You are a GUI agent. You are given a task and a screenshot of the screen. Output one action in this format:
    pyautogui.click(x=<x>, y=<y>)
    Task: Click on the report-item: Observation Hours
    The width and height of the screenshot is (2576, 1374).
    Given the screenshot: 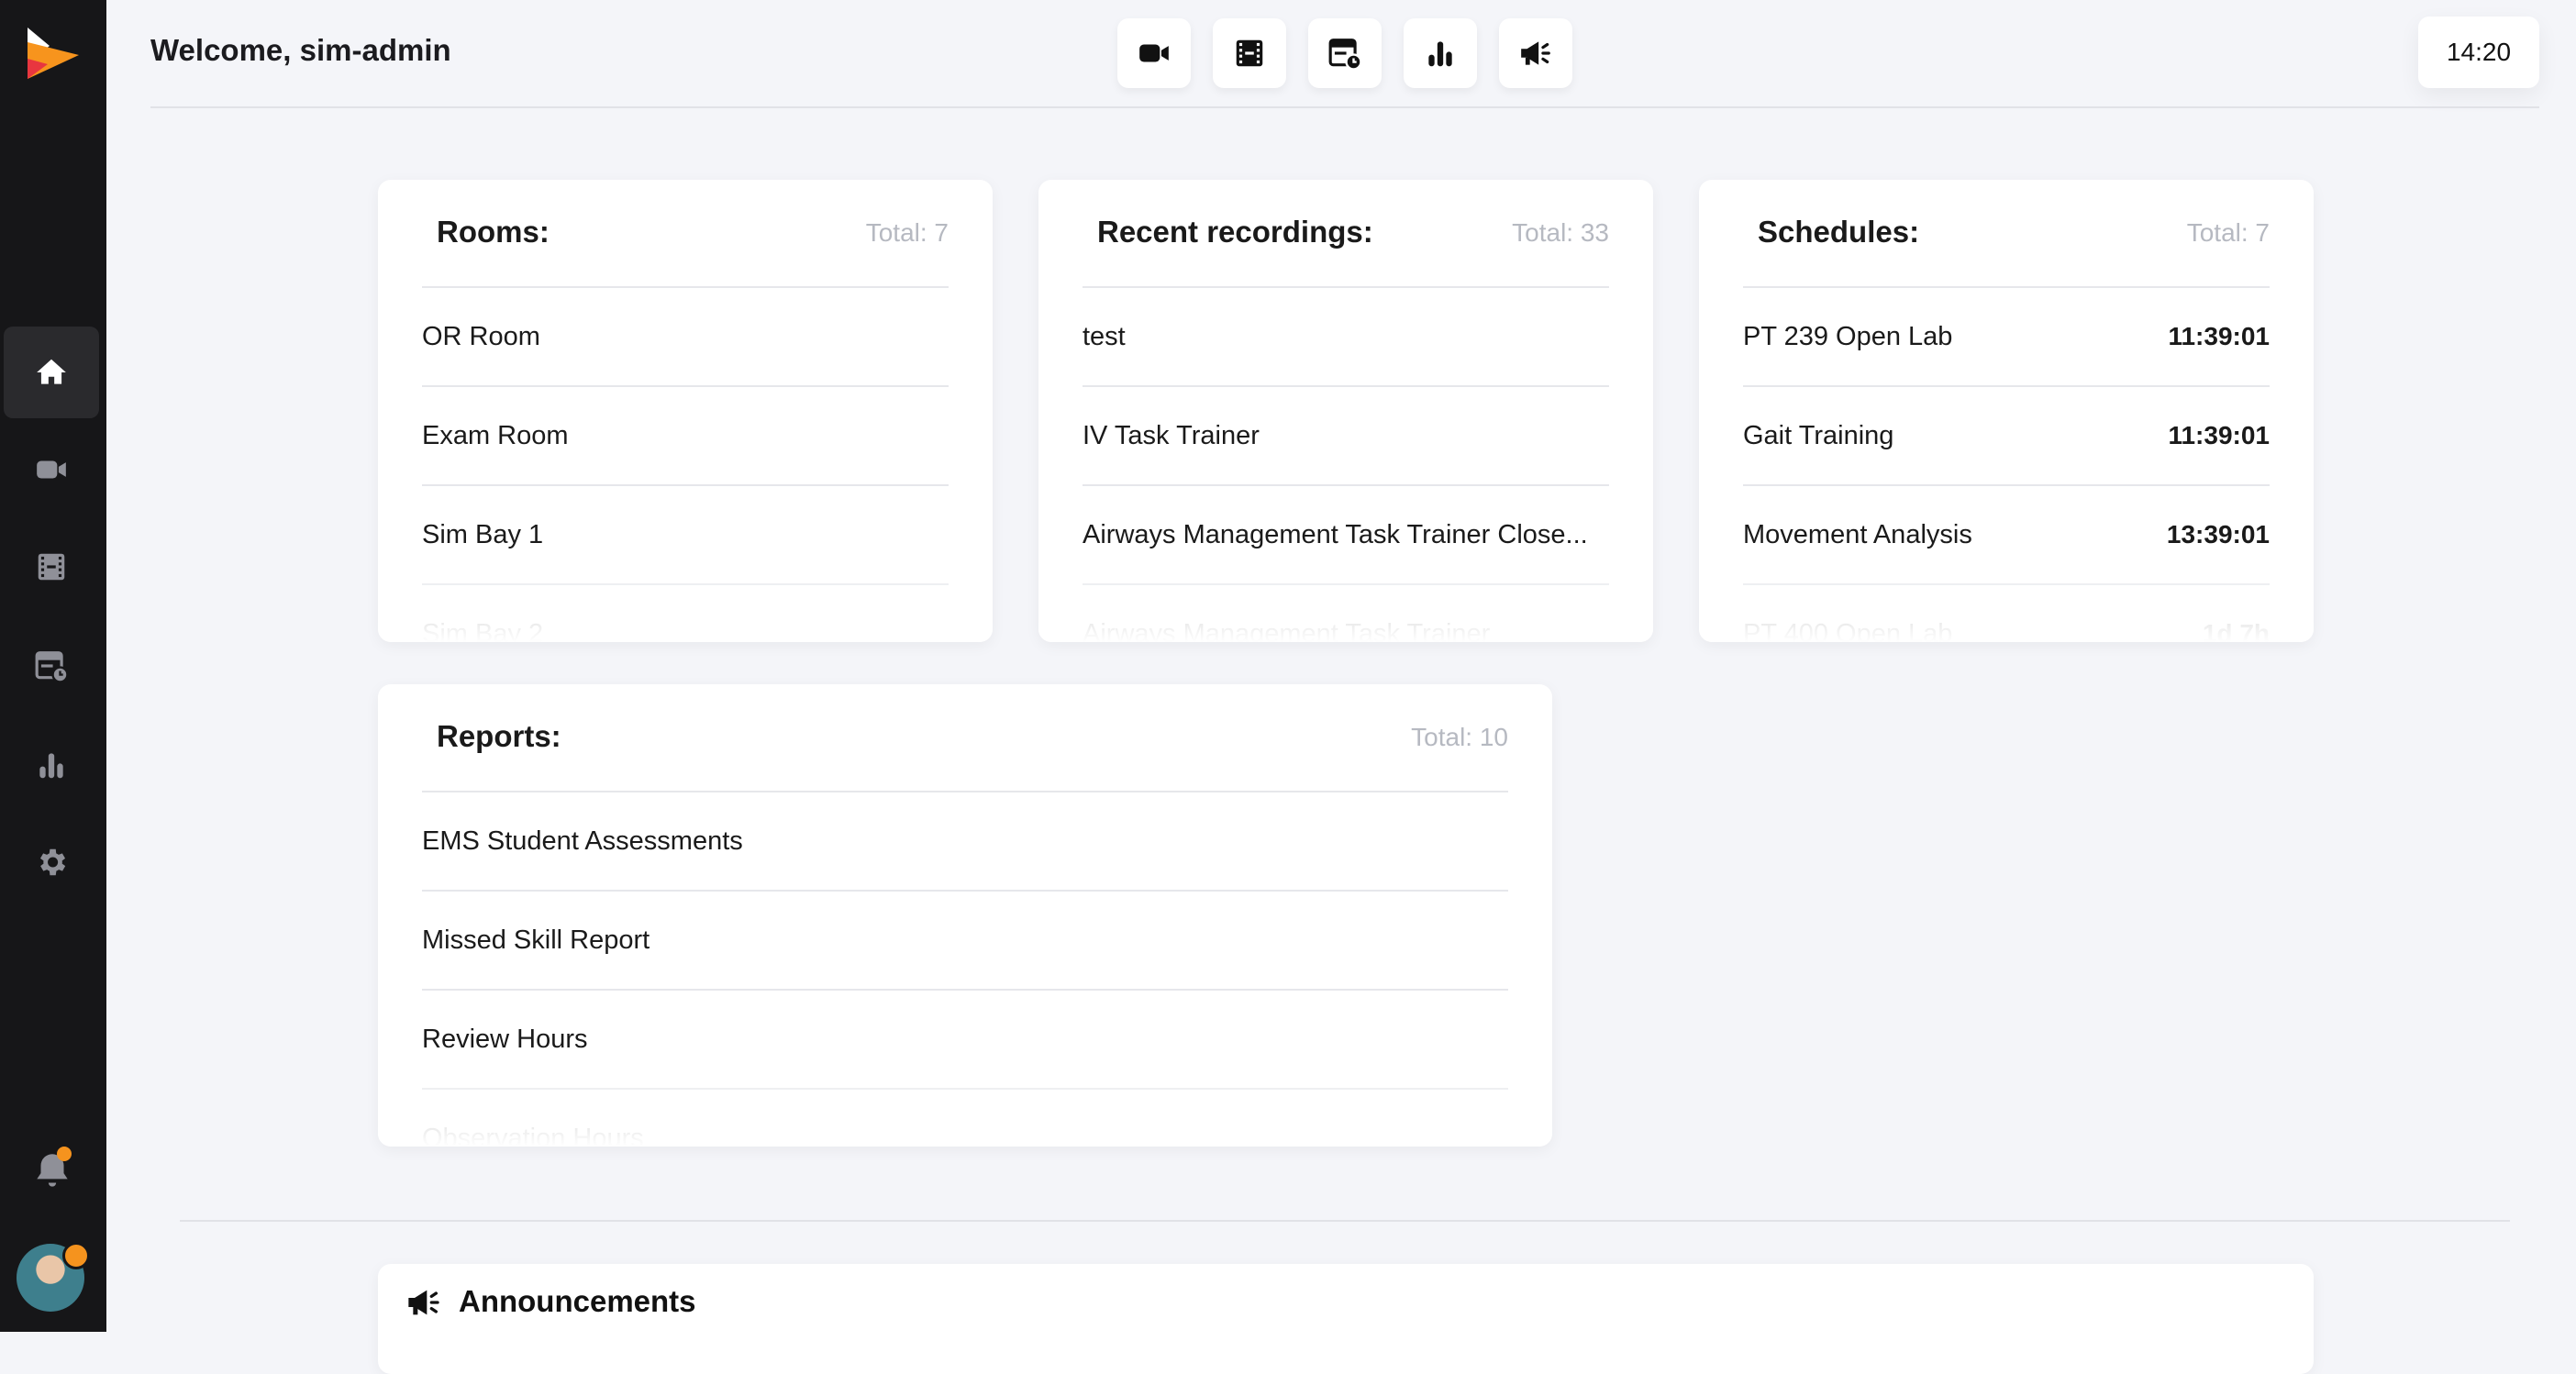 What is the action you would take?
    pyautogui.click(x=965, y=1119)
    